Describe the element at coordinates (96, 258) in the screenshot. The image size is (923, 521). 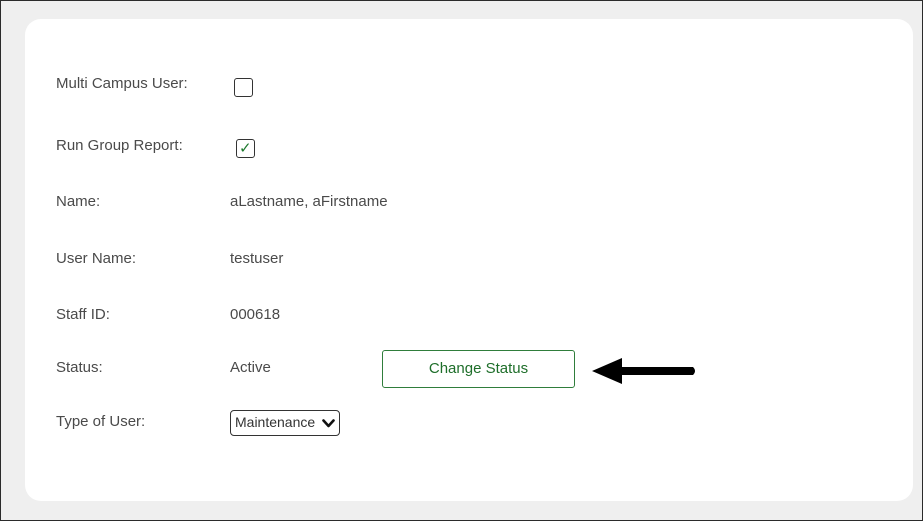
I see `user-name-label: User Name:` at that location.